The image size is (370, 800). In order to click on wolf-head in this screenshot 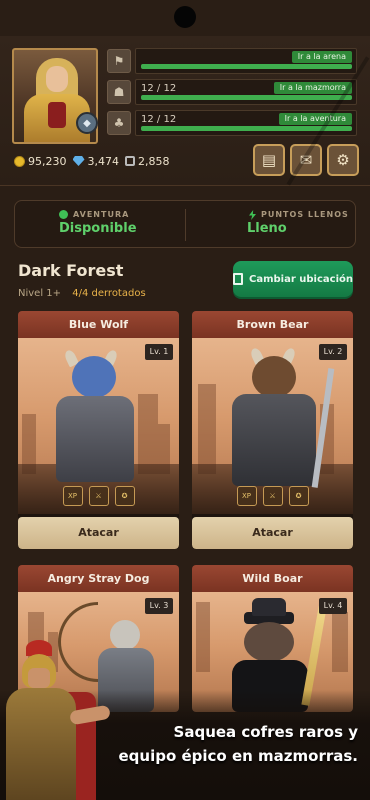, I will do `click(94, 377)`.